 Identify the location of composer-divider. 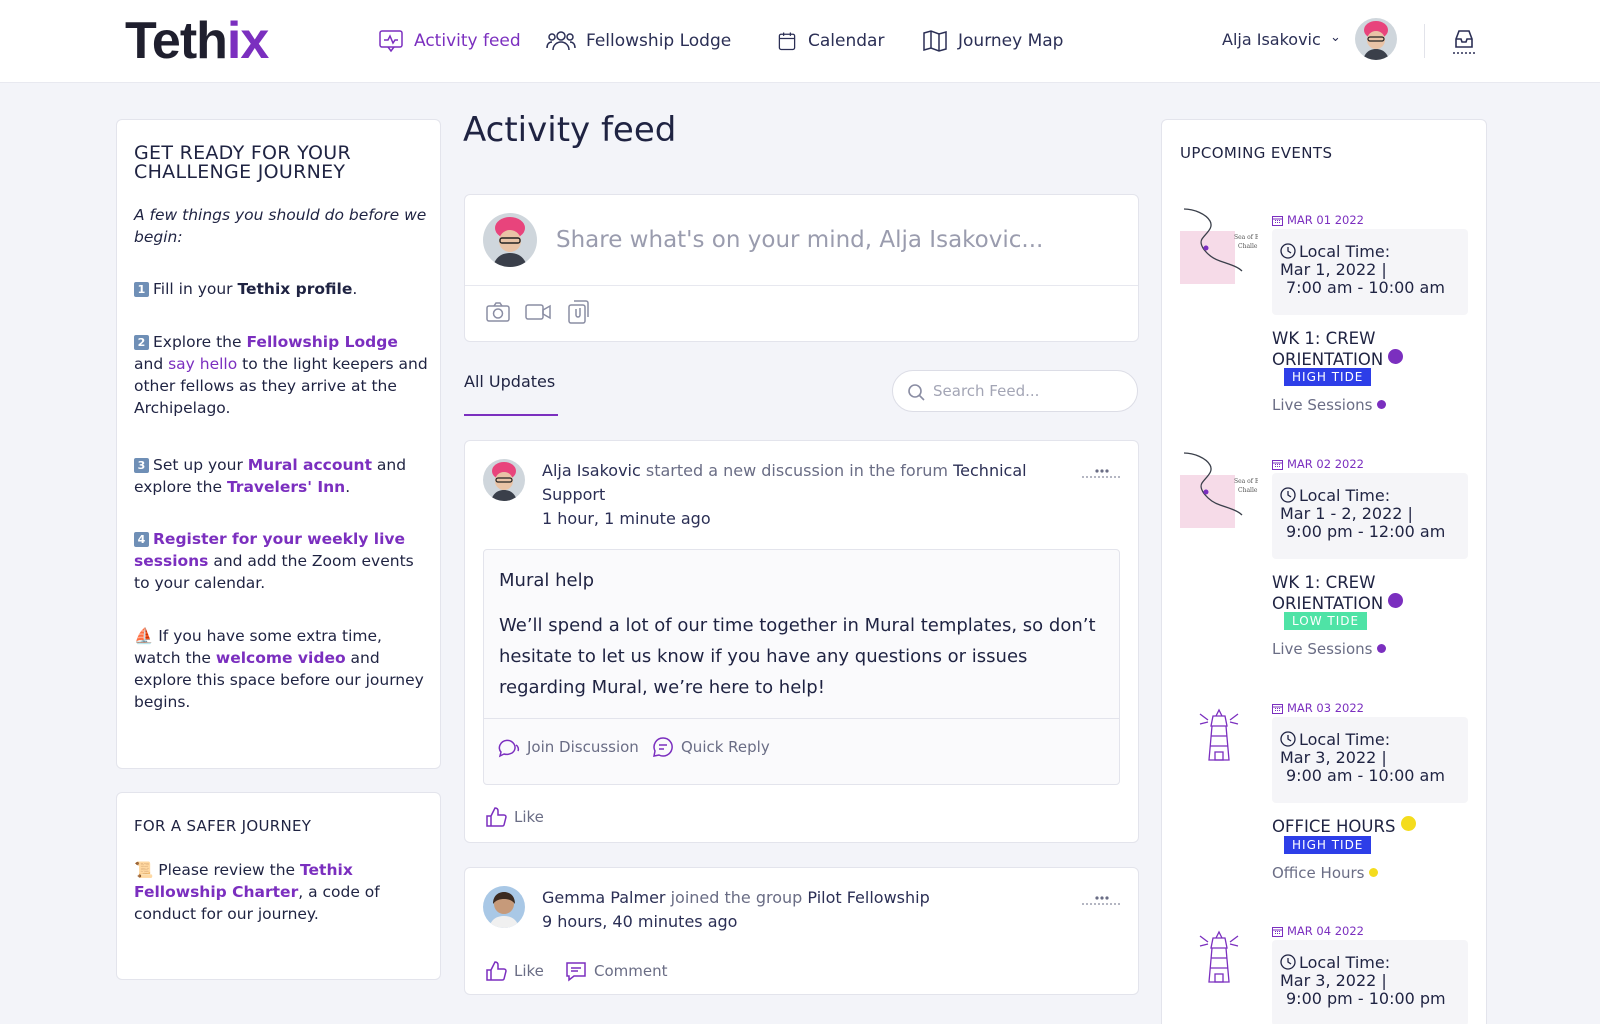
(801, 285).